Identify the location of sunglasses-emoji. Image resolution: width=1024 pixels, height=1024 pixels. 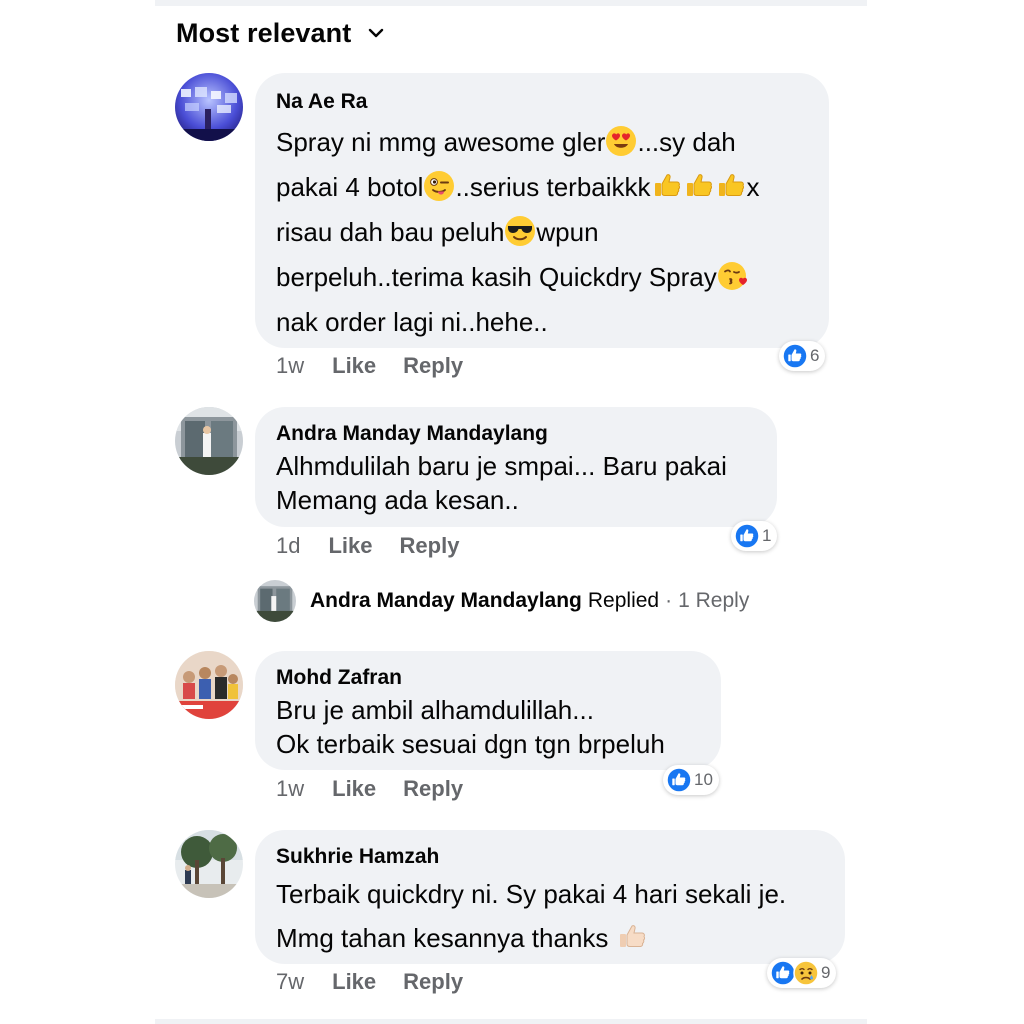
(520, 231).